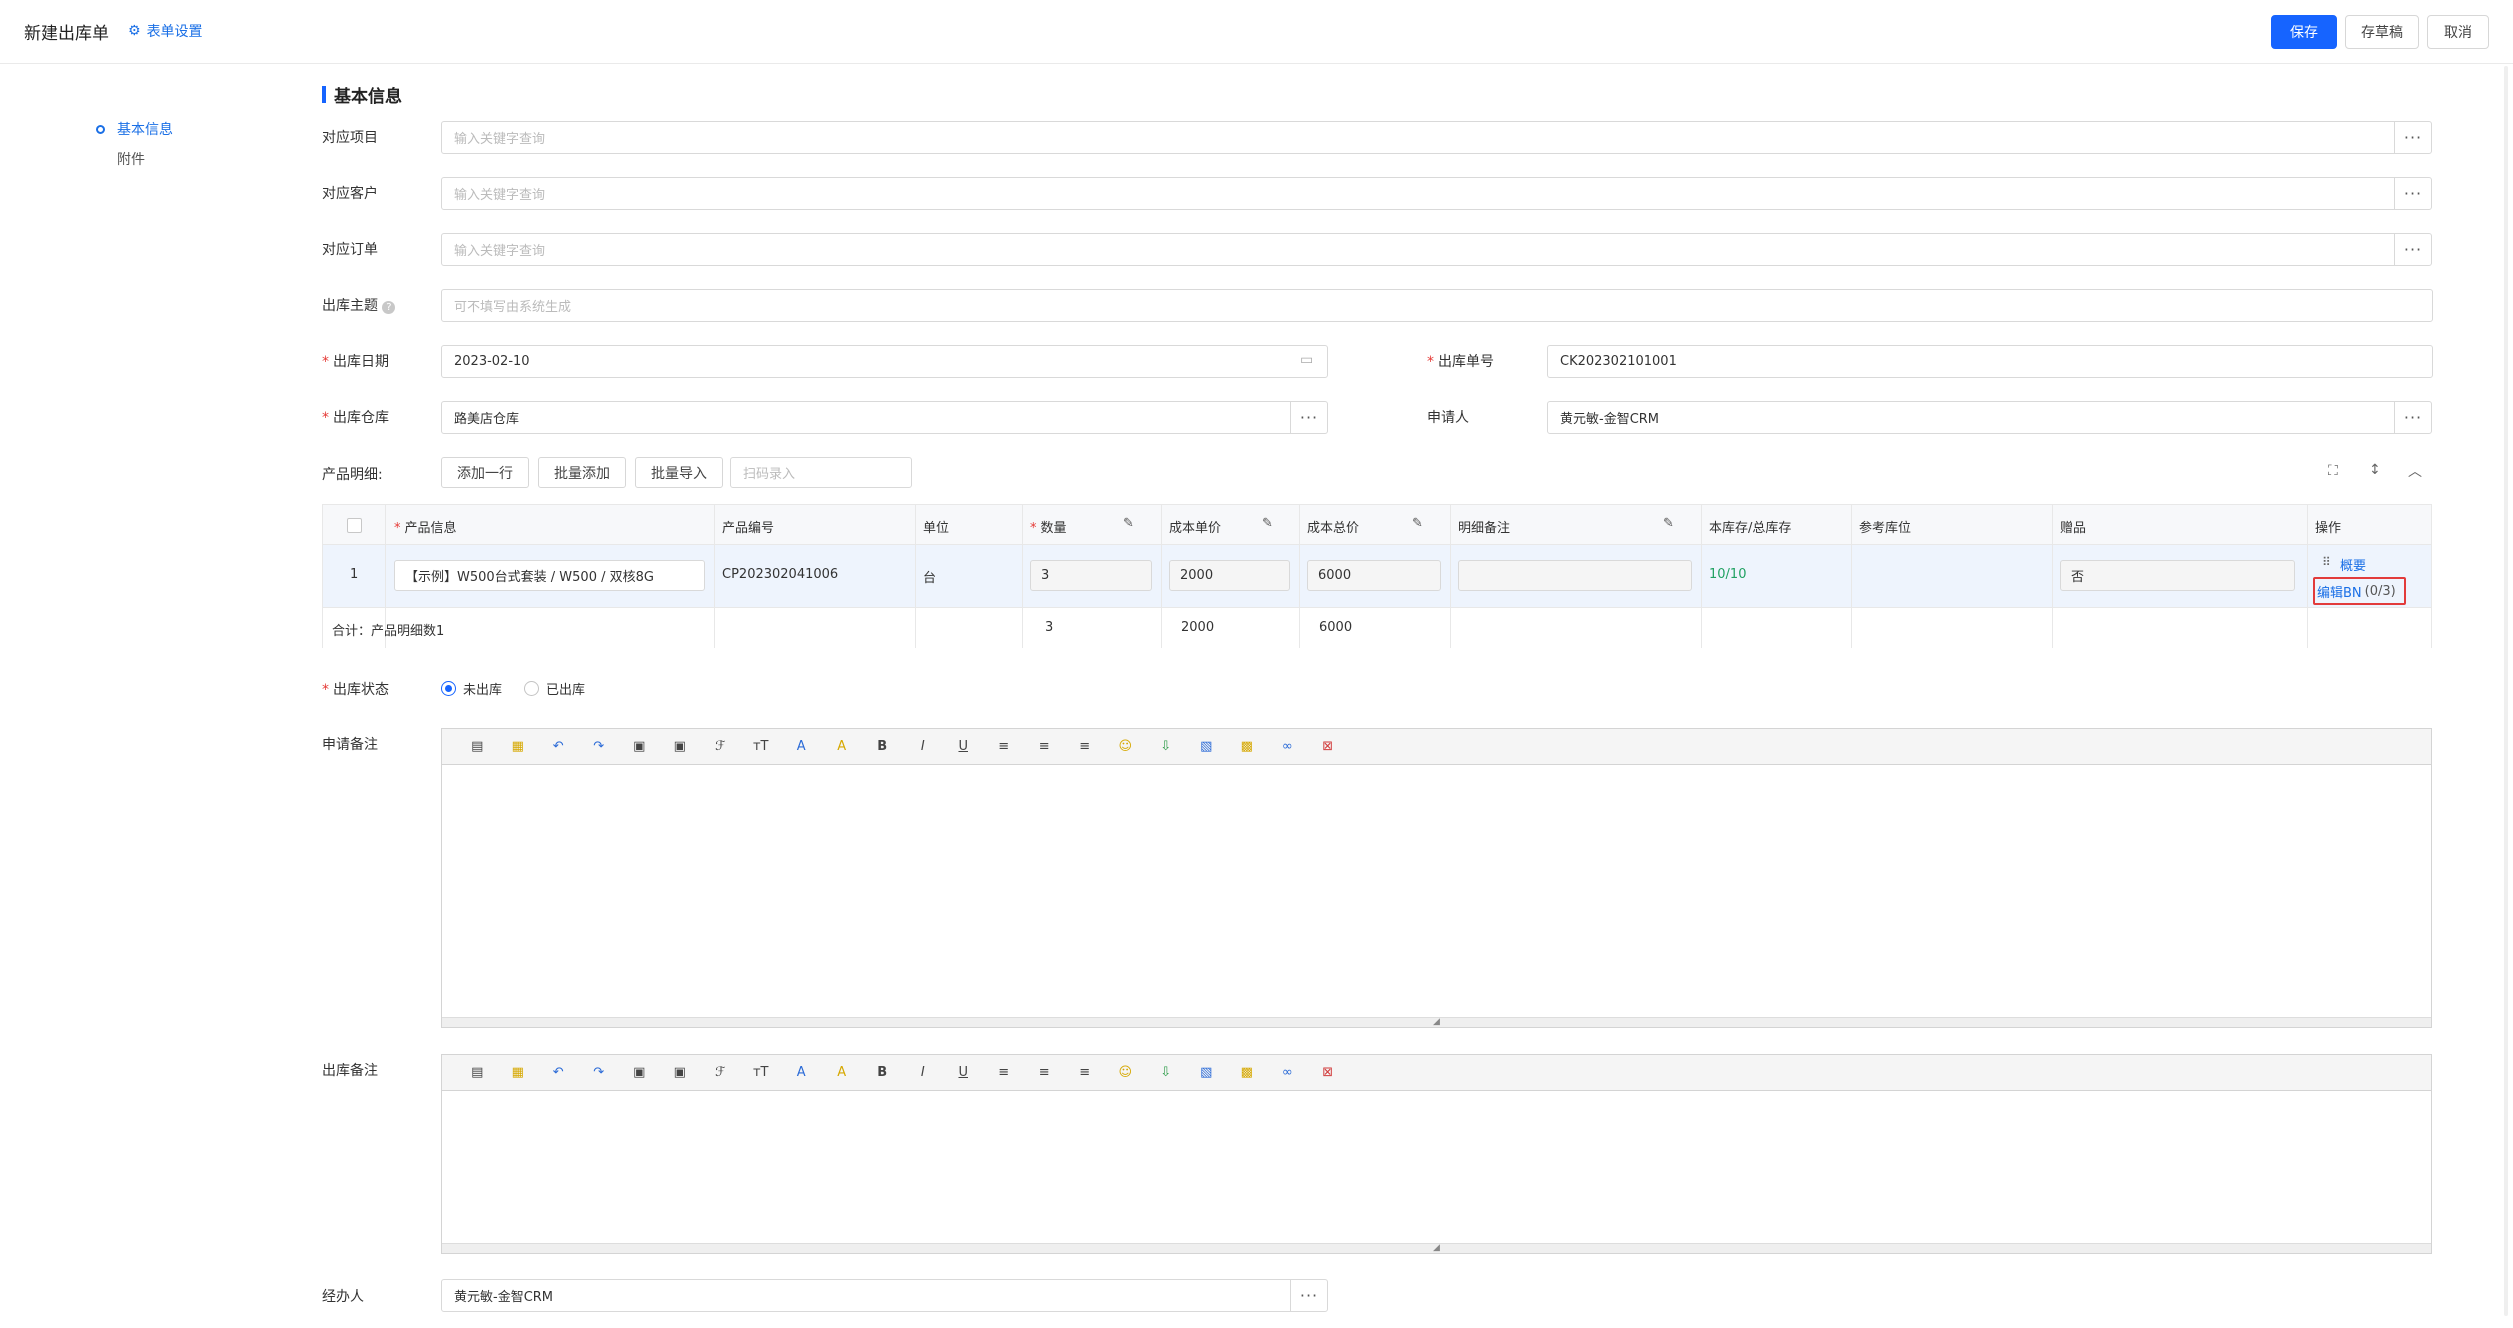 The image size is (2513, 1328). What do you see at coordinates (354, 525) in the screenshot?
I see `select-all-checkbox` at bounding box center [354, 525].